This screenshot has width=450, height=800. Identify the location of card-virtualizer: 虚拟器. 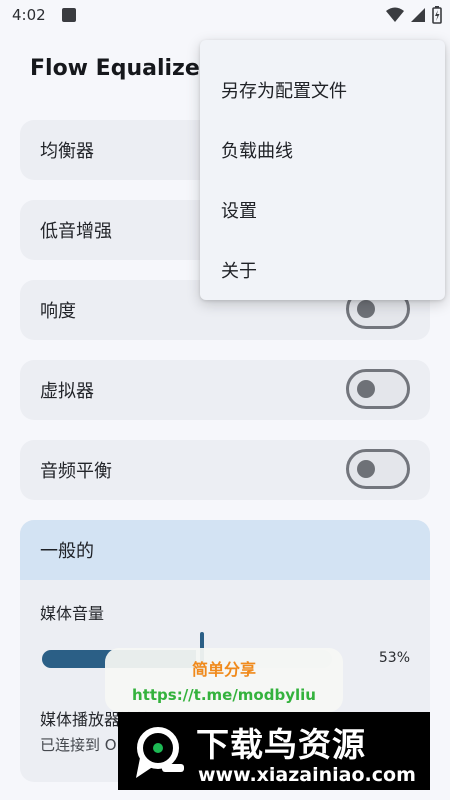
(225, 390).